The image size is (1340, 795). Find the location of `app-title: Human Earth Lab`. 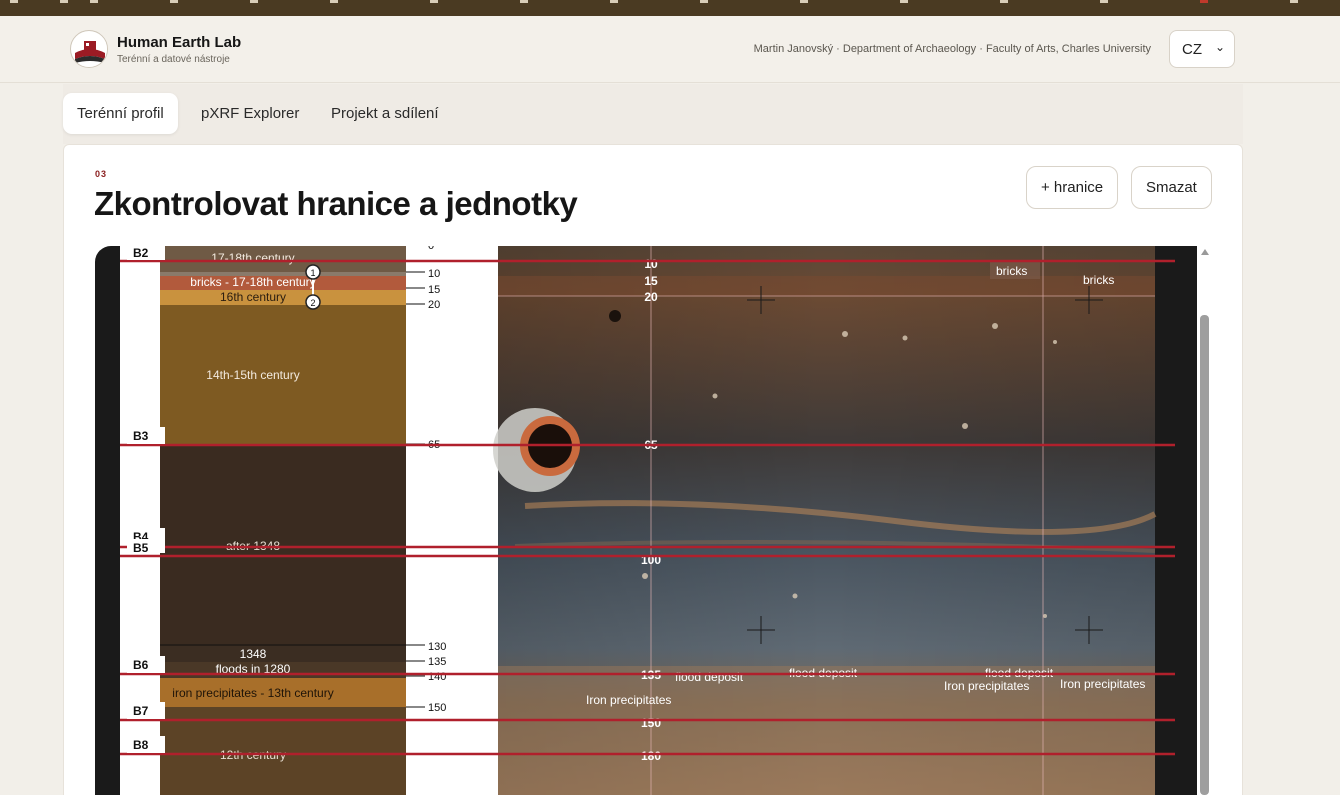

app-title: Human Earth Lab is located at coordinates (179, 42).